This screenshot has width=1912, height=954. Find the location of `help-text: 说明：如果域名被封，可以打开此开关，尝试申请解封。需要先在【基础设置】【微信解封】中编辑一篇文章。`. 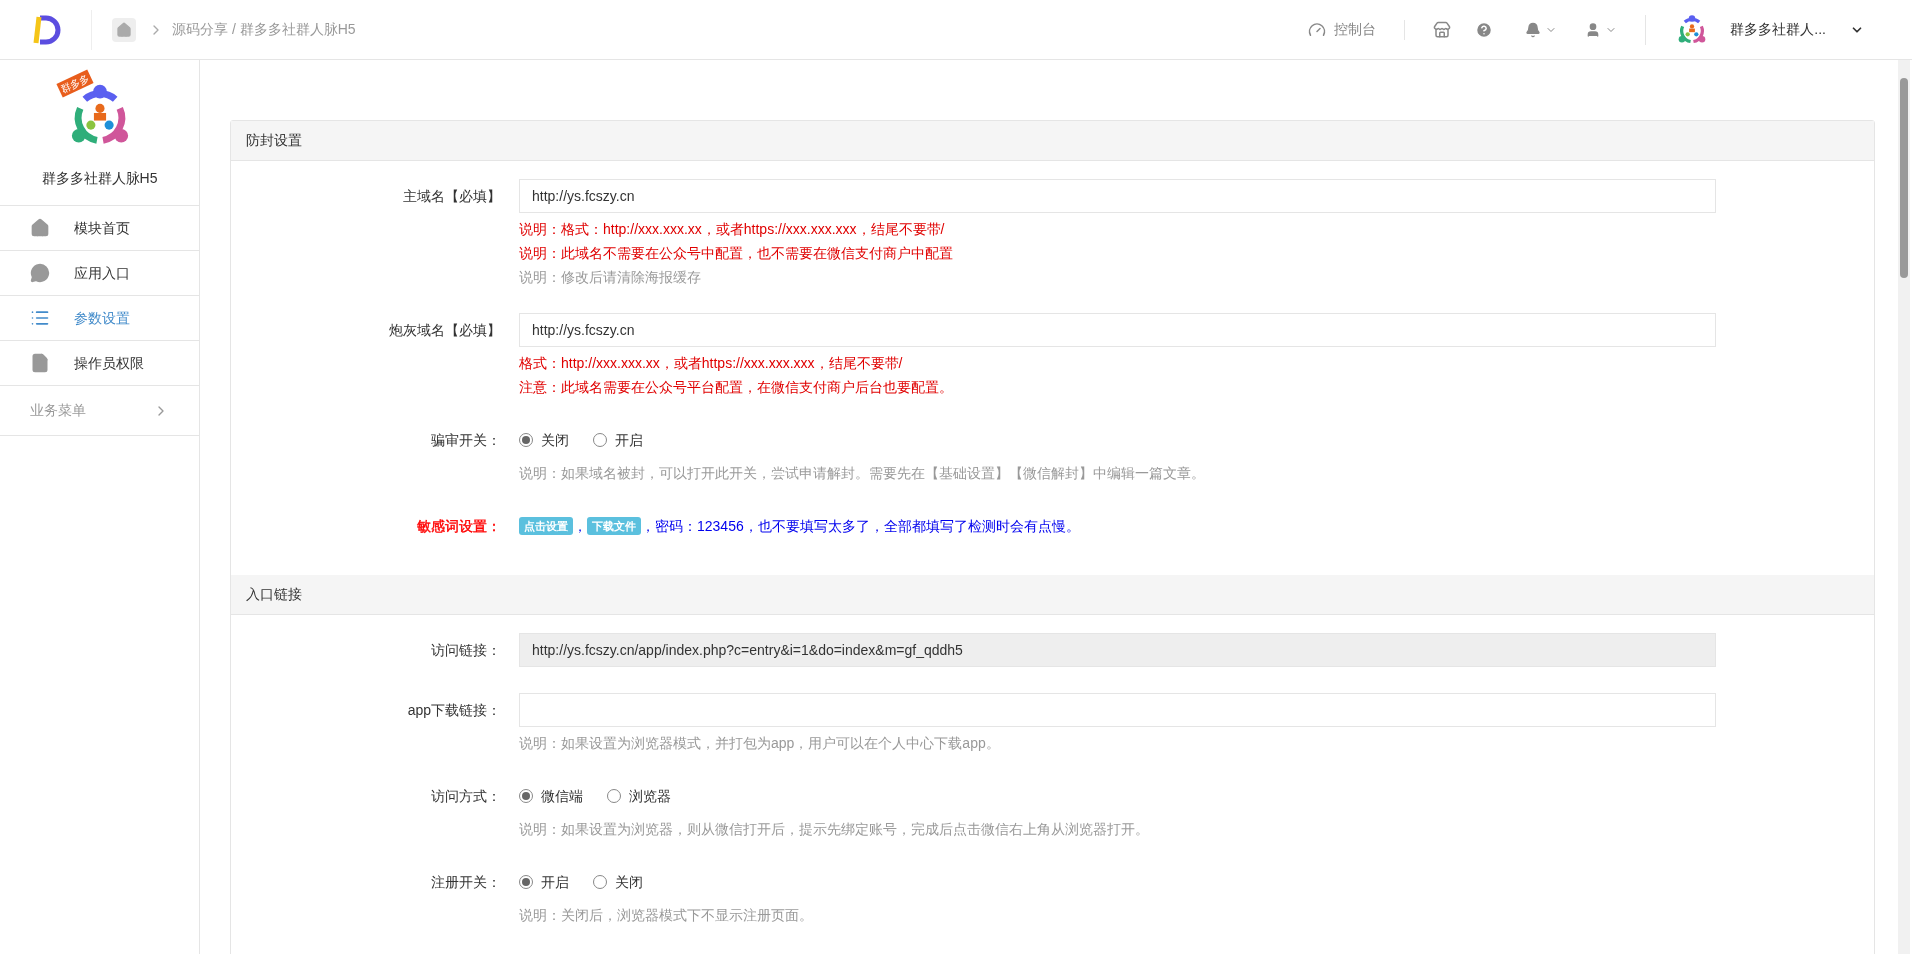

help-text: 说明：如果域名被封，可以打开此开关，尝试申请解封。需要先在【基础设置】【微信解封】中编辑一篇文章。 is located at coordinates (862, 473).